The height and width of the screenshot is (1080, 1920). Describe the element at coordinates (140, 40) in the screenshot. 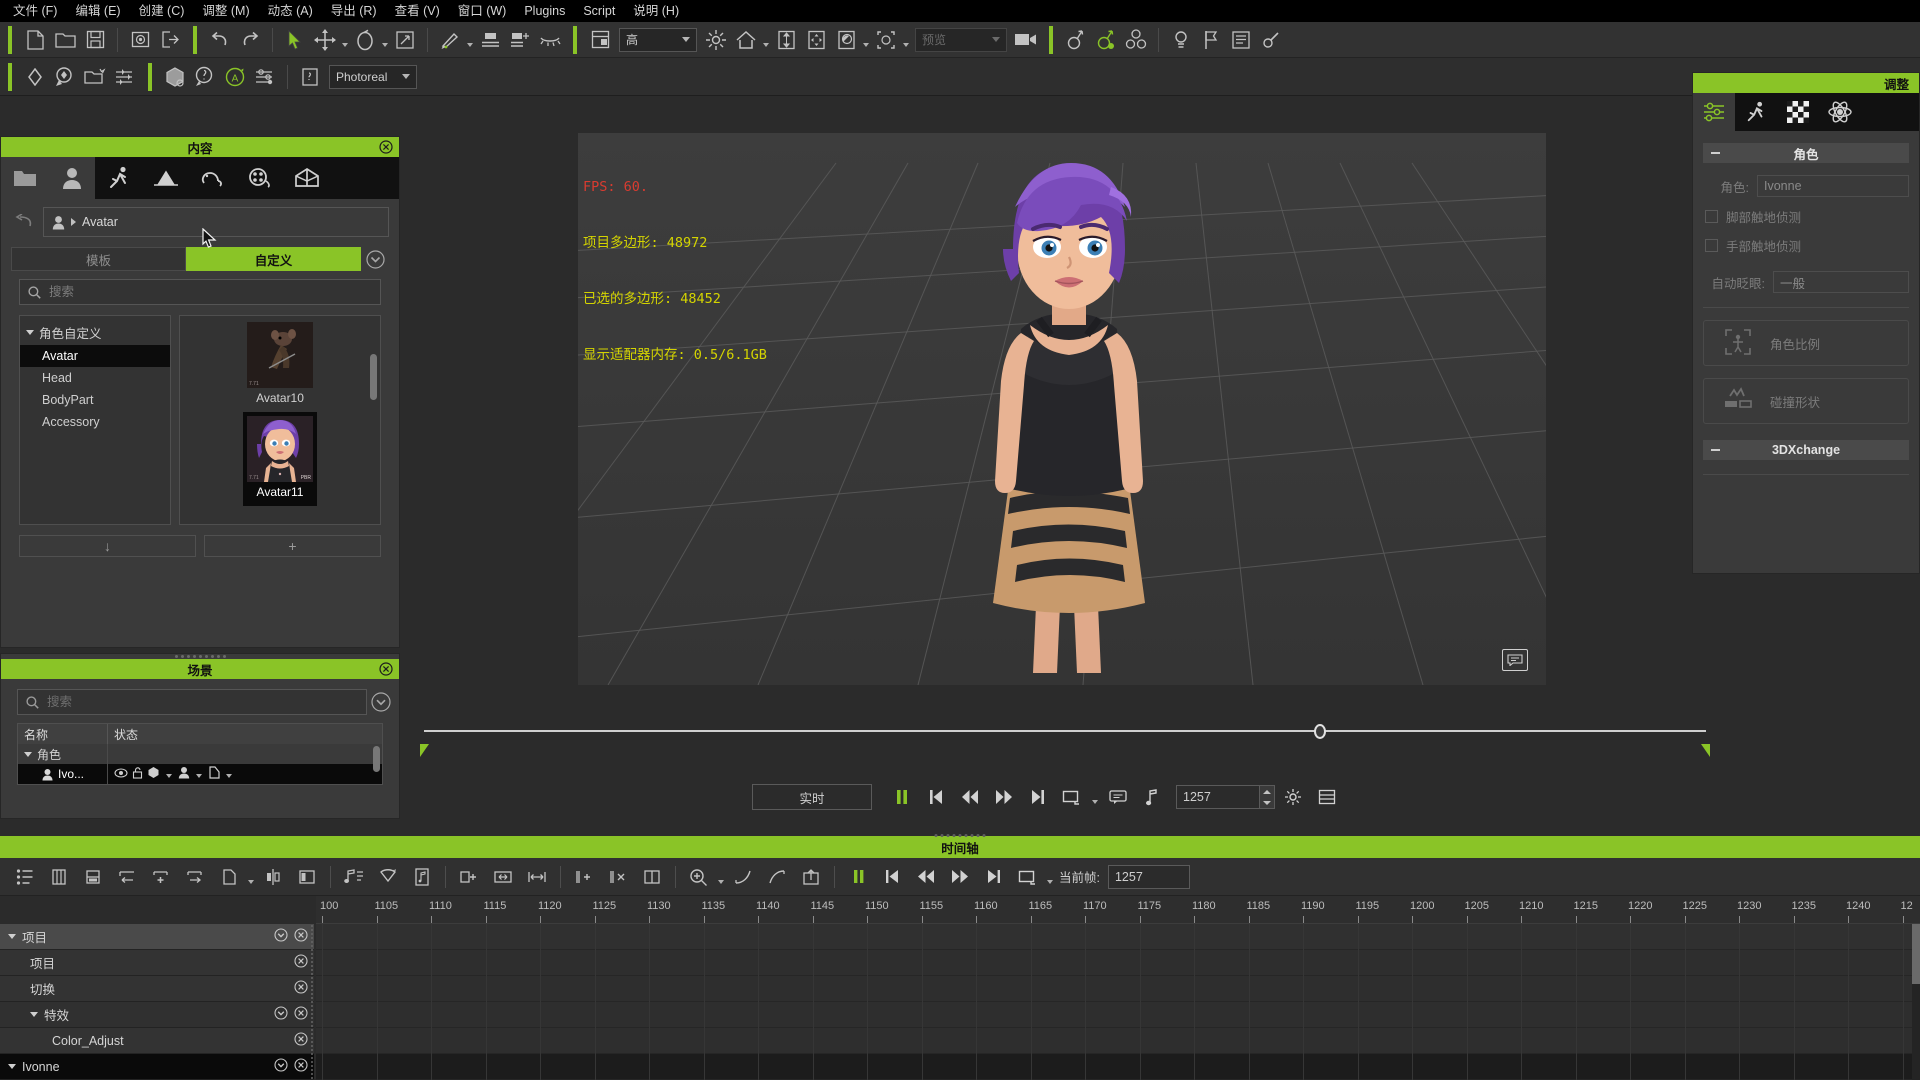

I see `import-button` at that location.